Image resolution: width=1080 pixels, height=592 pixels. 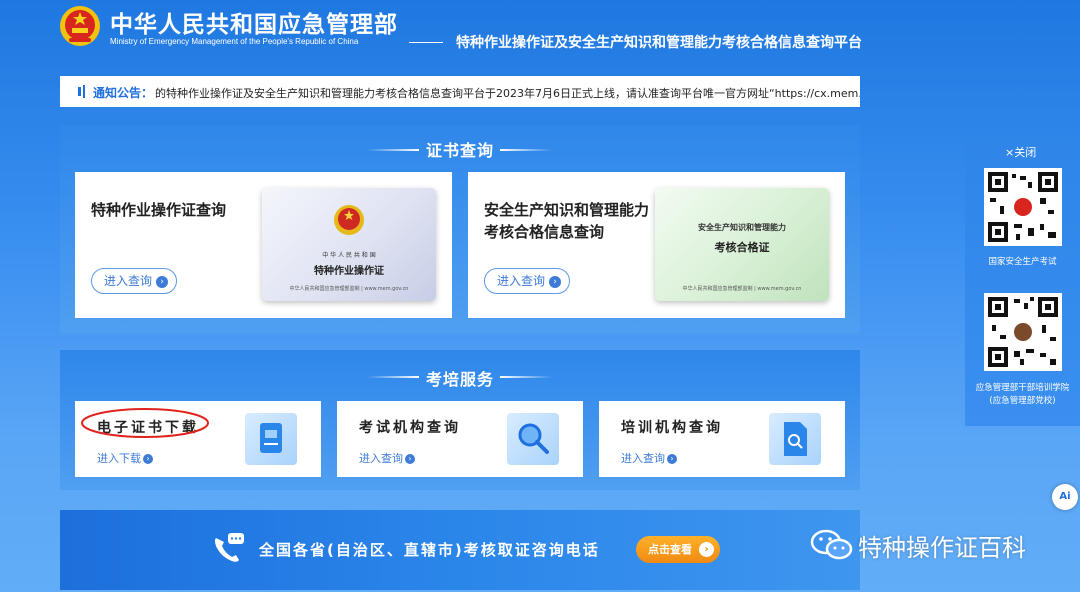 I want to click on highlight-ellipse, so click(x=145, y=423).